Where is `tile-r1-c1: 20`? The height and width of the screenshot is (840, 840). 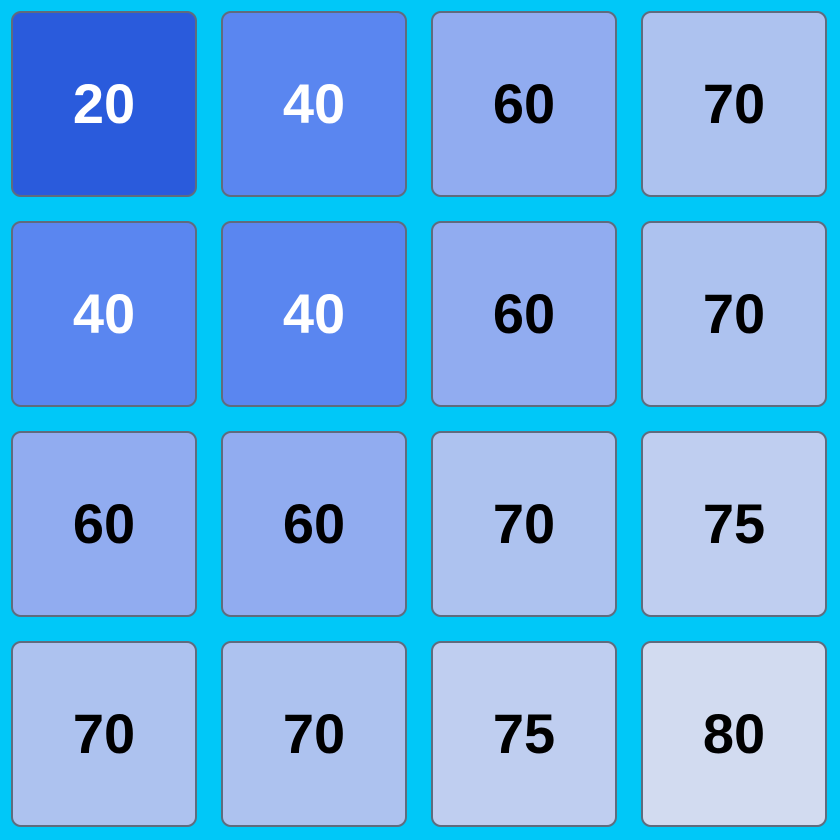 tile-r1-c1: 20 is located at coordinates (104, 104).